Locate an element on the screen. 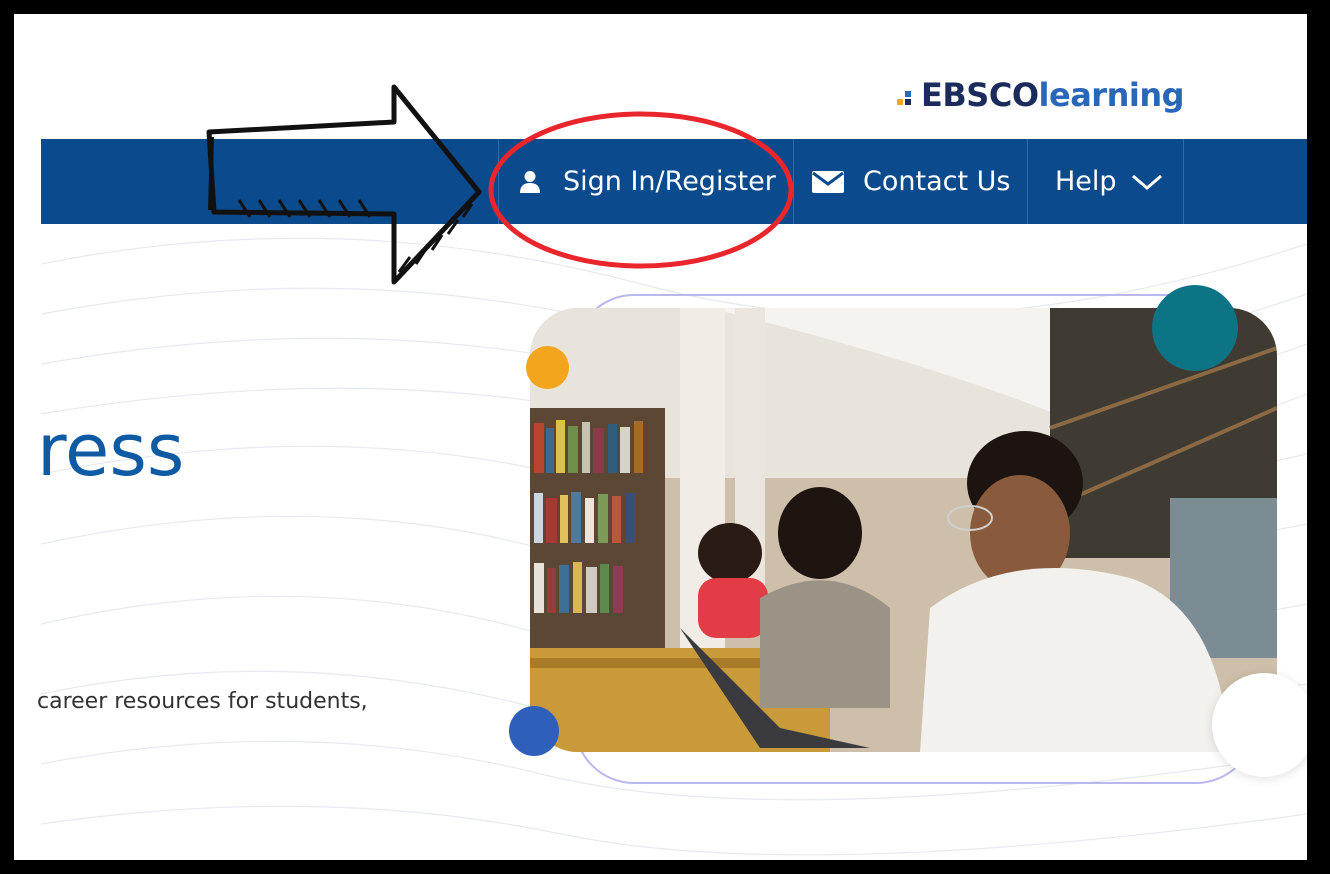 Image resolution: width=1330 pixels, height=874 pixels. white-dot-decoration is located at coordinates (1259, 725).